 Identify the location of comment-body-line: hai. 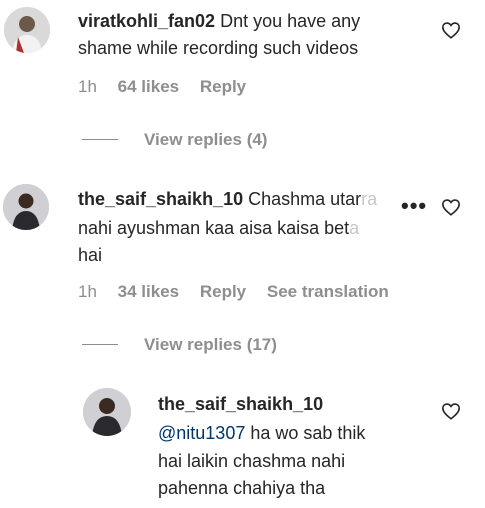
(90, 255).